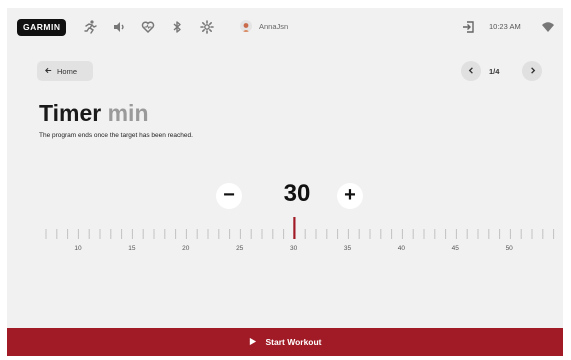 The height and width of the screenshot is (360, 571). Describe the element at coordinates (240, 248) in the screenshot. I see `ruler-label: 25` at that location.